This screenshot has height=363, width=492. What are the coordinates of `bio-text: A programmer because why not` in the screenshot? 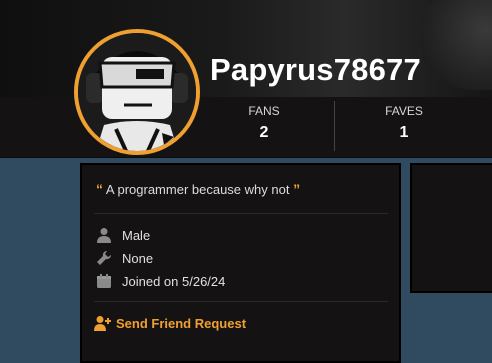 It's located at (197, 189).